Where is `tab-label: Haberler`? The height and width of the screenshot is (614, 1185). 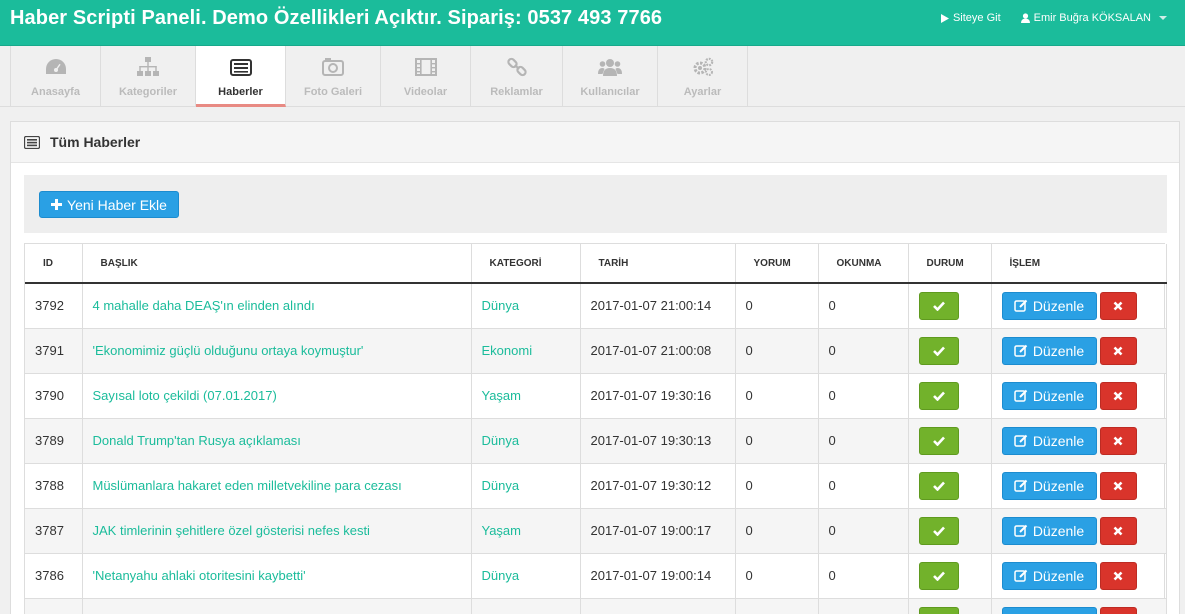 tab-label: Haberler is located at coordinates (240, 92).